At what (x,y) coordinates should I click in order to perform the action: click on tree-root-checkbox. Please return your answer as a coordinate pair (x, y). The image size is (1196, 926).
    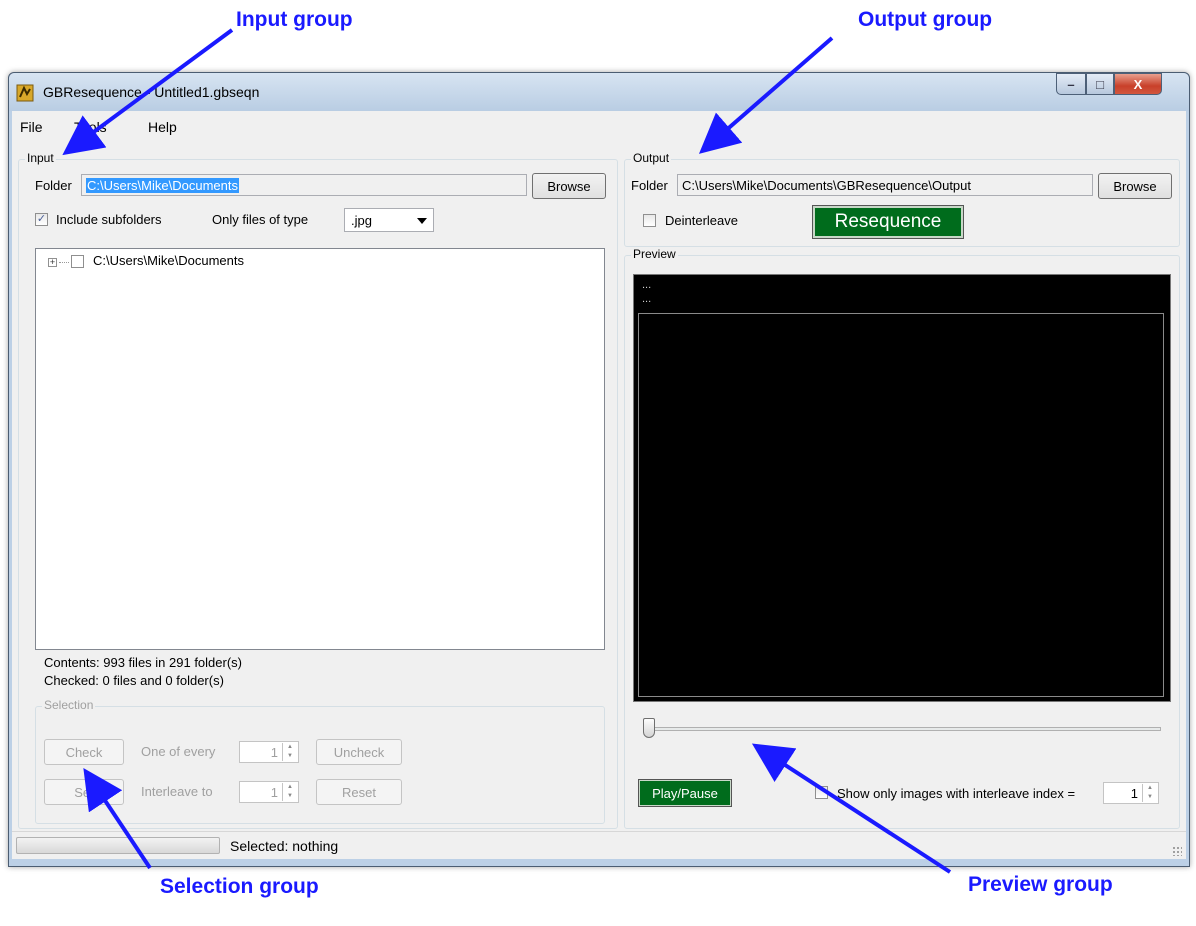
    Looking at the image, I should click on (77, 261).